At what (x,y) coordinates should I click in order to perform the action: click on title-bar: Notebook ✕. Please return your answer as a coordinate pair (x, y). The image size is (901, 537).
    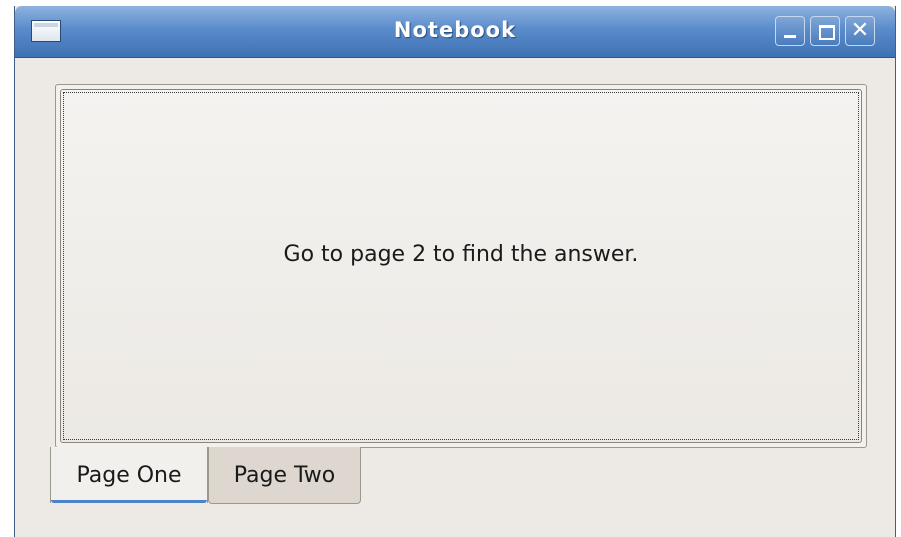
    Looking at the image, I should click on (455, 32).